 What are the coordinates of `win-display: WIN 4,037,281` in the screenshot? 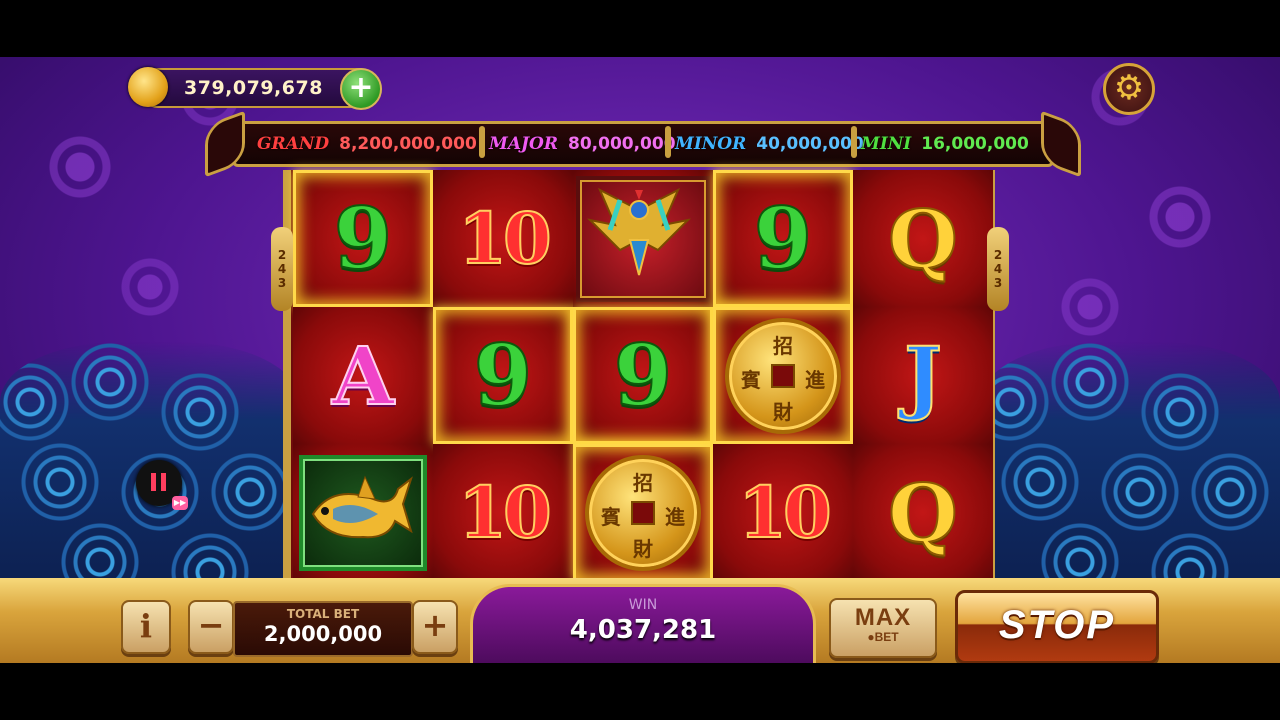 It's located at (643, 623).